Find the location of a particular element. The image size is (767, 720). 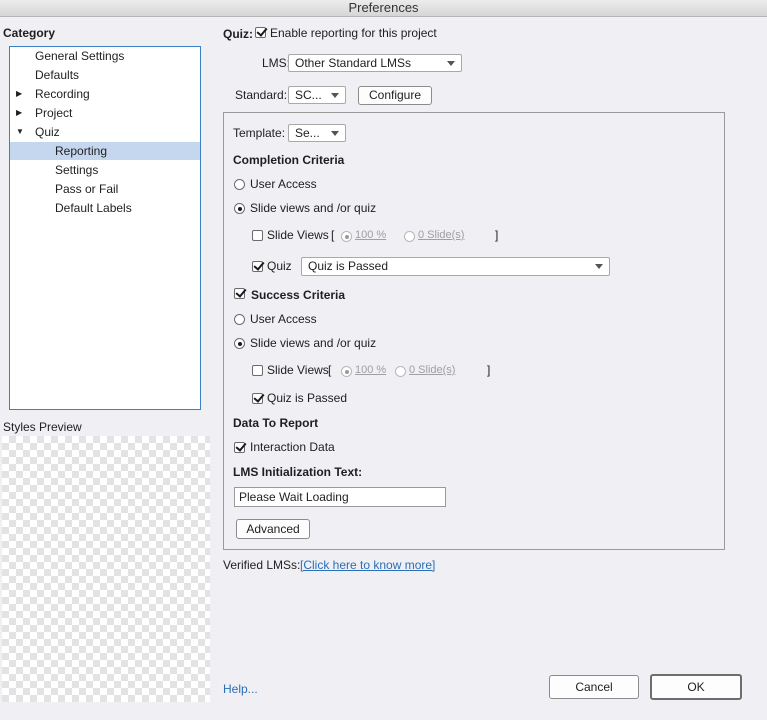

completion-percent-value: 100 % is located at coordinates (370, 235).